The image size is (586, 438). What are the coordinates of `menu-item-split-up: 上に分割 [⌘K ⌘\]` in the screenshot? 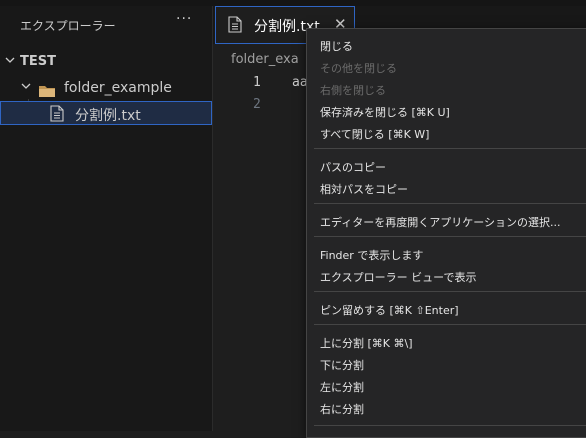 It's located at (366, 343).